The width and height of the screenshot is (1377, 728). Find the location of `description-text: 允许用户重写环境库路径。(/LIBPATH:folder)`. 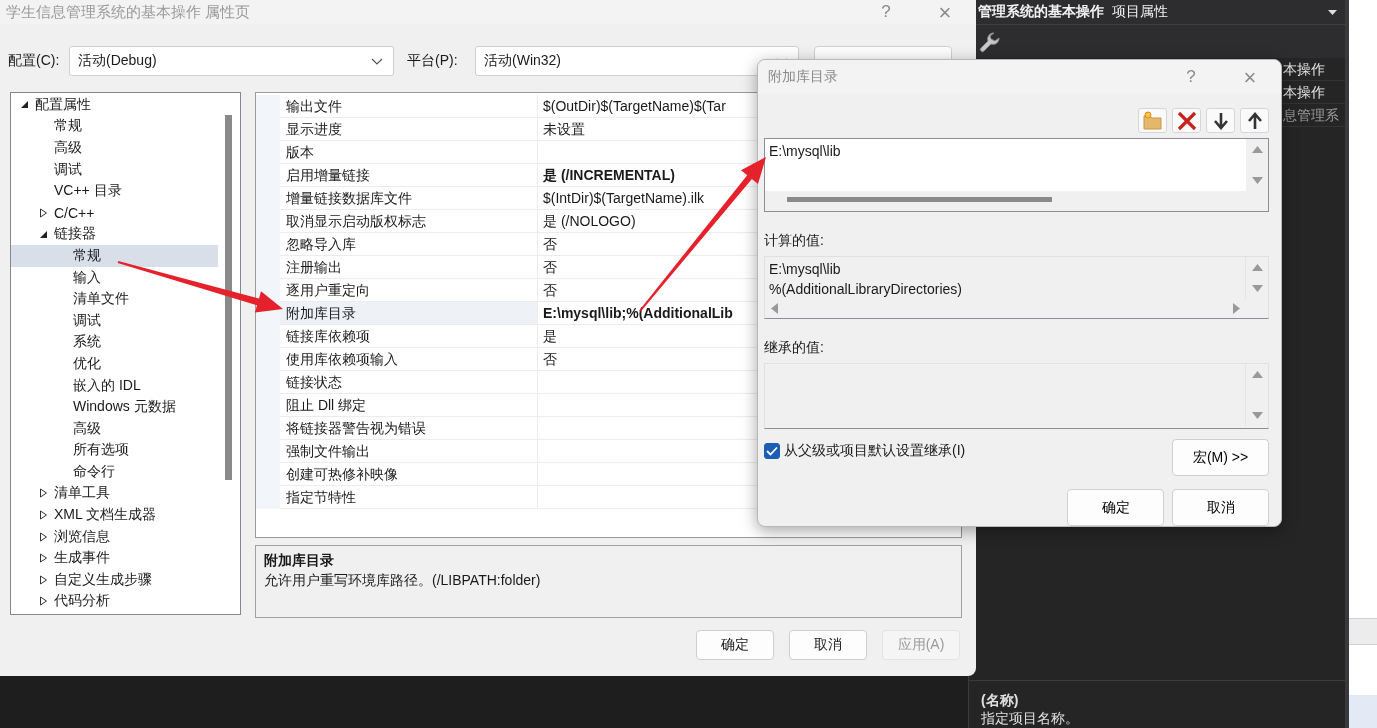

description-text: 允许用户重写环境库路径。(/LIBPATH:folder) is located at coordinates (403, 580).